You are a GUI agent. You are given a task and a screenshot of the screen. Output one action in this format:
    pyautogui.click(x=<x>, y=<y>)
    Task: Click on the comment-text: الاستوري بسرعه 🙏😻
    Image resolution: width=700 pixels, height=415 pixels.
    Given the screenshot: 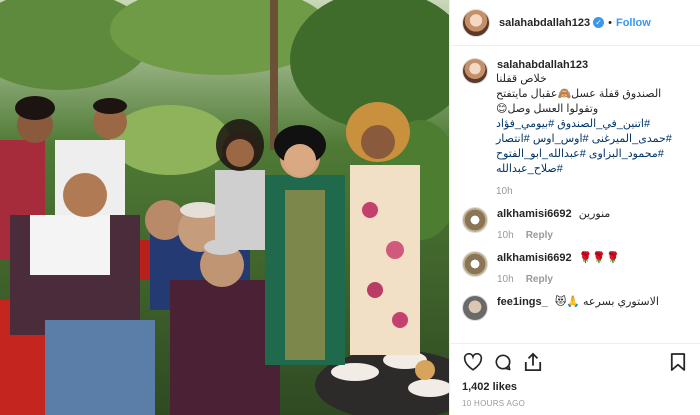 What is the action you would take?
    pyautogui.click(x=606, y=302)
    